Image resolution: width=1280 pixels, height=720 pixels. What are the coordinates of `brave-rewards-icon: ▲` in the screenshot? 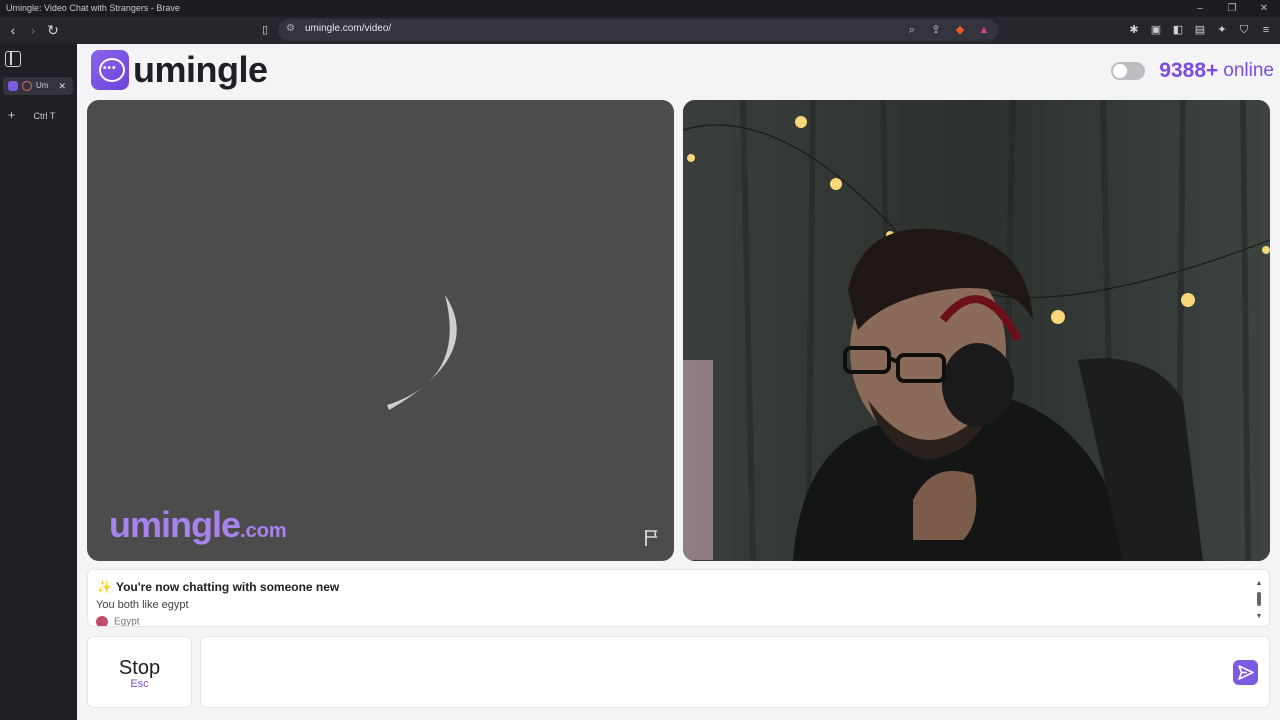 It's located at (984, 30).